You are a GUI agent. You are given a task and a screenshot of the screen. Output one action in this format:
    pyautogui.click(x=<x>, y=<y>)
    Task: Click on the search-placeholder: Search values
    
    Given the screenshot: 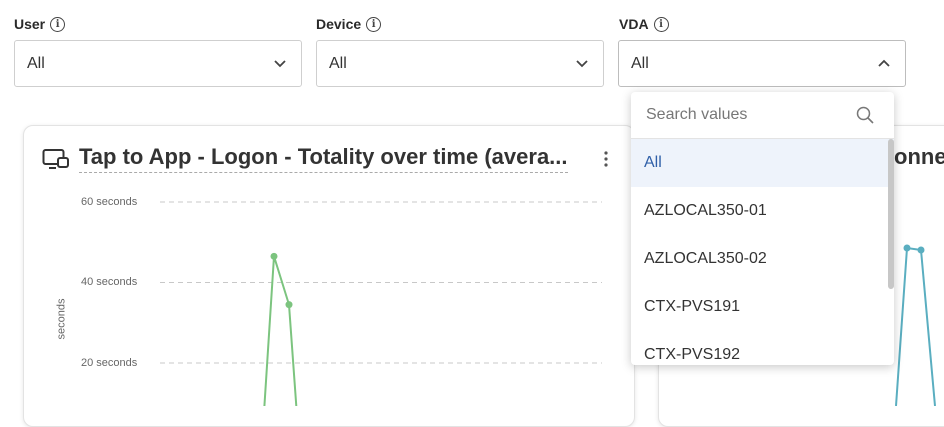 What is the action you would take?
    pyautogui.click(x=697, y=114)
    